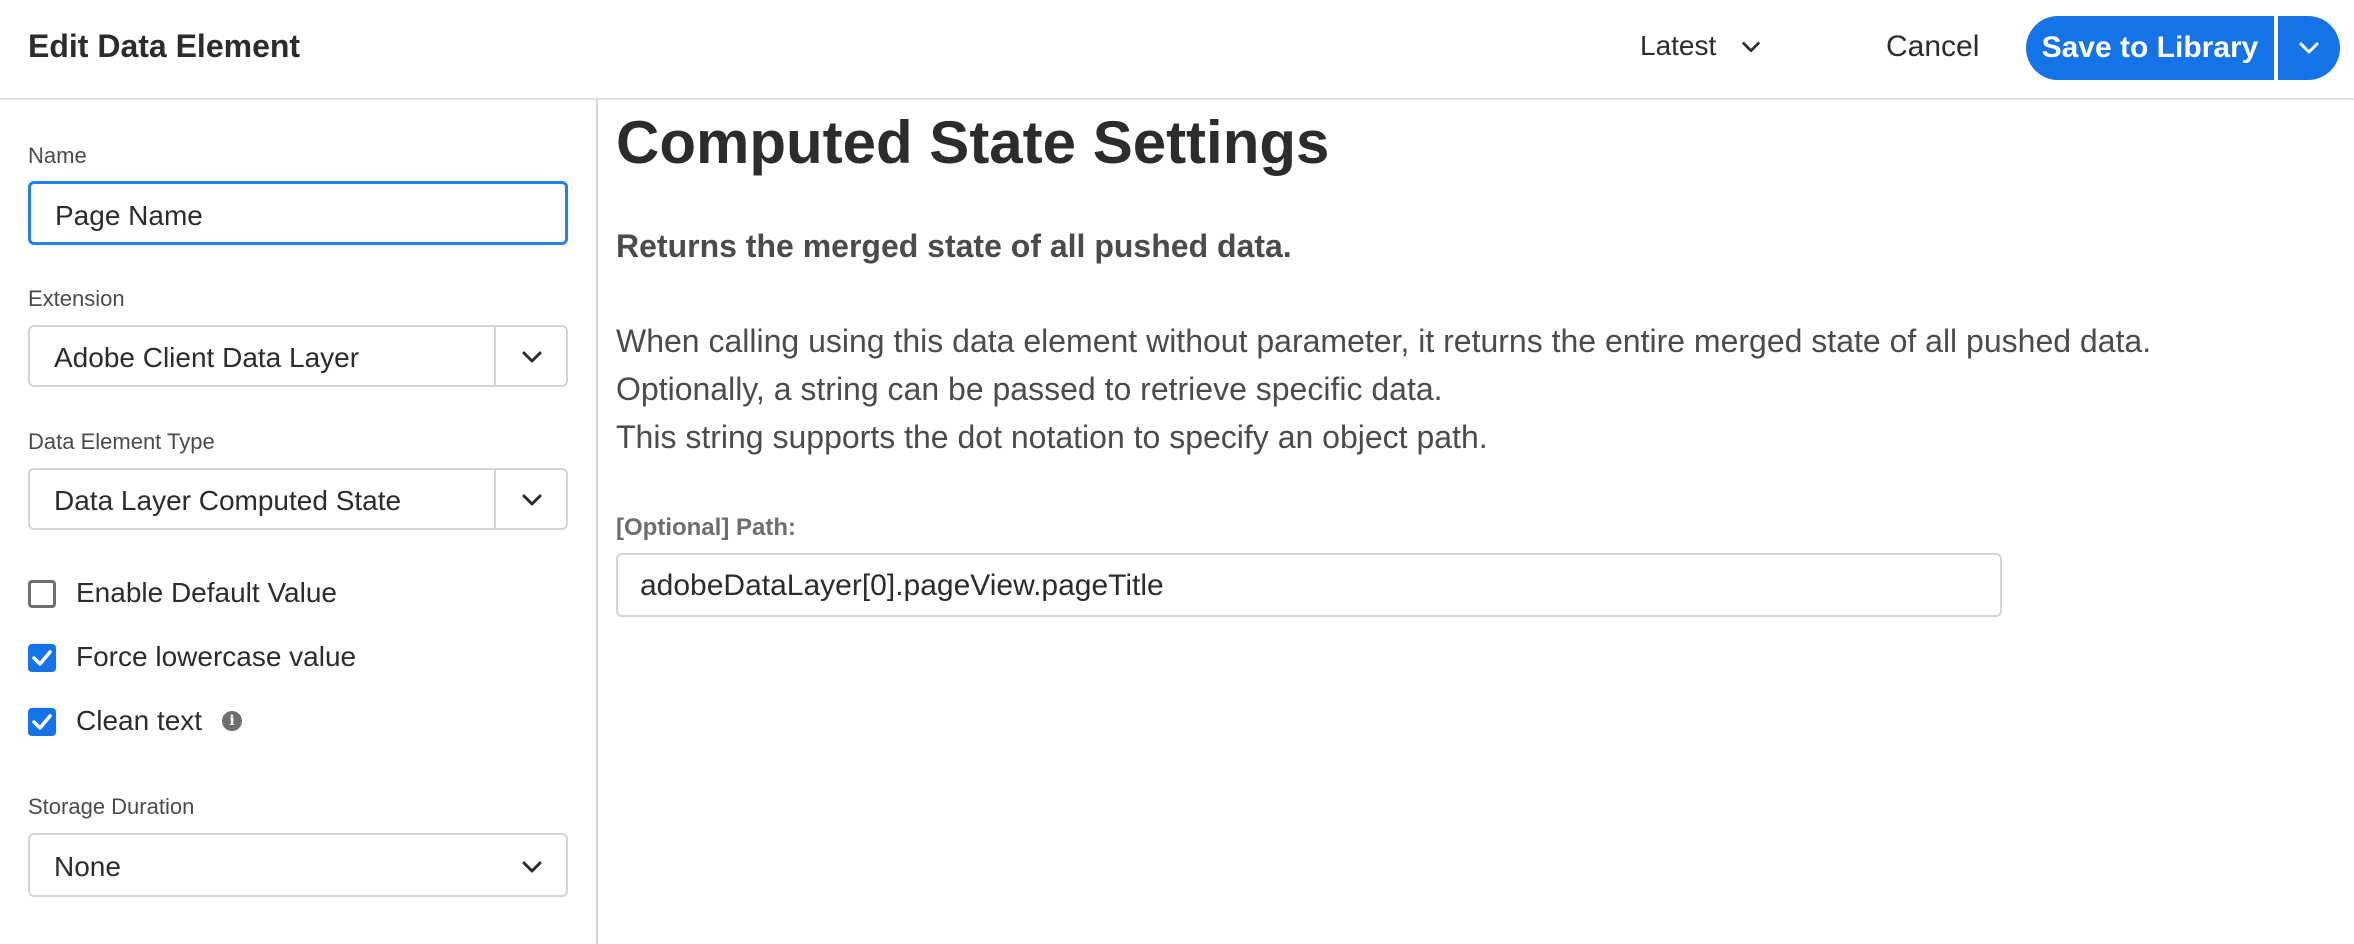 This screenshot has width=2354, height=944. Describe the element at coordinates (42, 594) in the screenshot. I see `enable-default-value-checkbox` at that location.